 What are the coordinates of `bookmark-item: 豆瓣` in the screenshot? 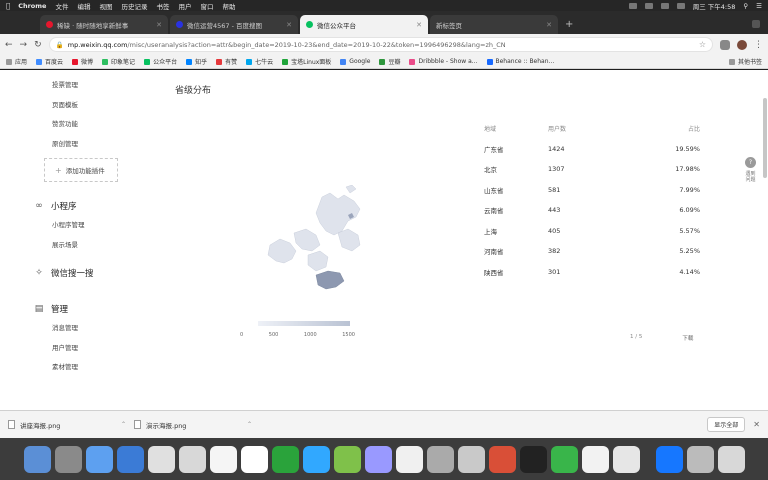 It's located at (389, 61).